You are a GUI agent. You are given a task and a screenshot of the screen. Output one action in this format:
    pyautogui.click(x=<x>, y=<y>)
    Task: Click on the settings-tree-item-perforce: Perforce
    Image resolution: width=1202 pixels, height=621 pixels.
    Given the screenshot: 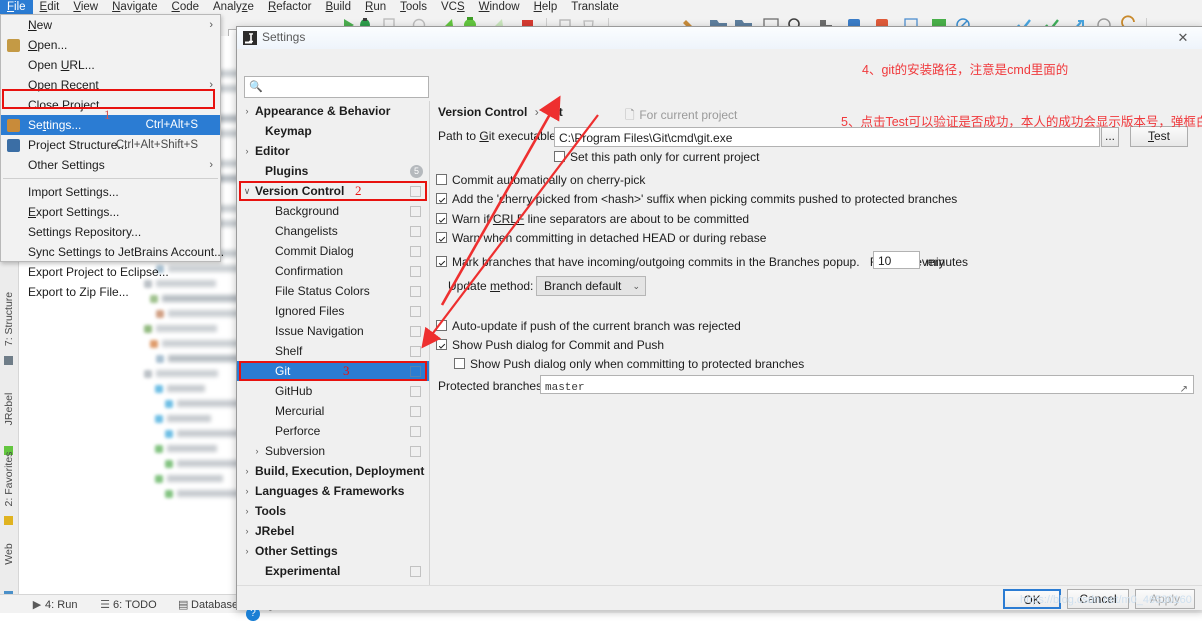 What is the action you would take?
    pyautogui.click(x=333, y=431)
    